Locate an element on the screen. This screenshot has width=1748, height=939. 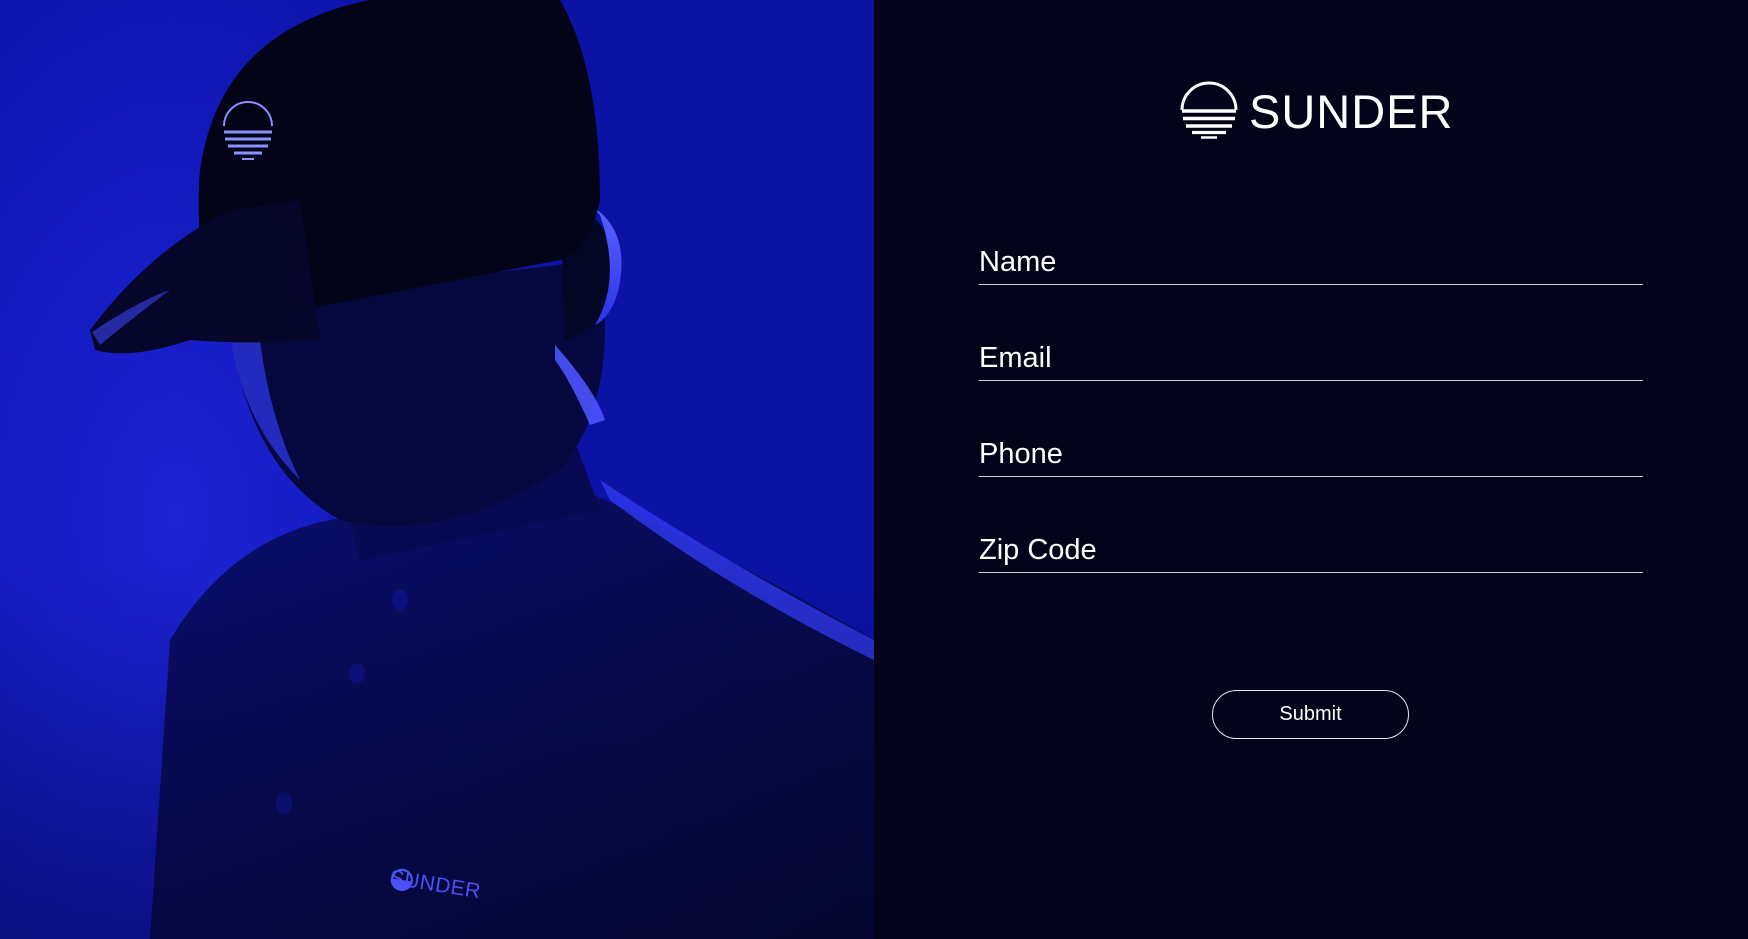
phone-input is located at coordinates (1311, 454).